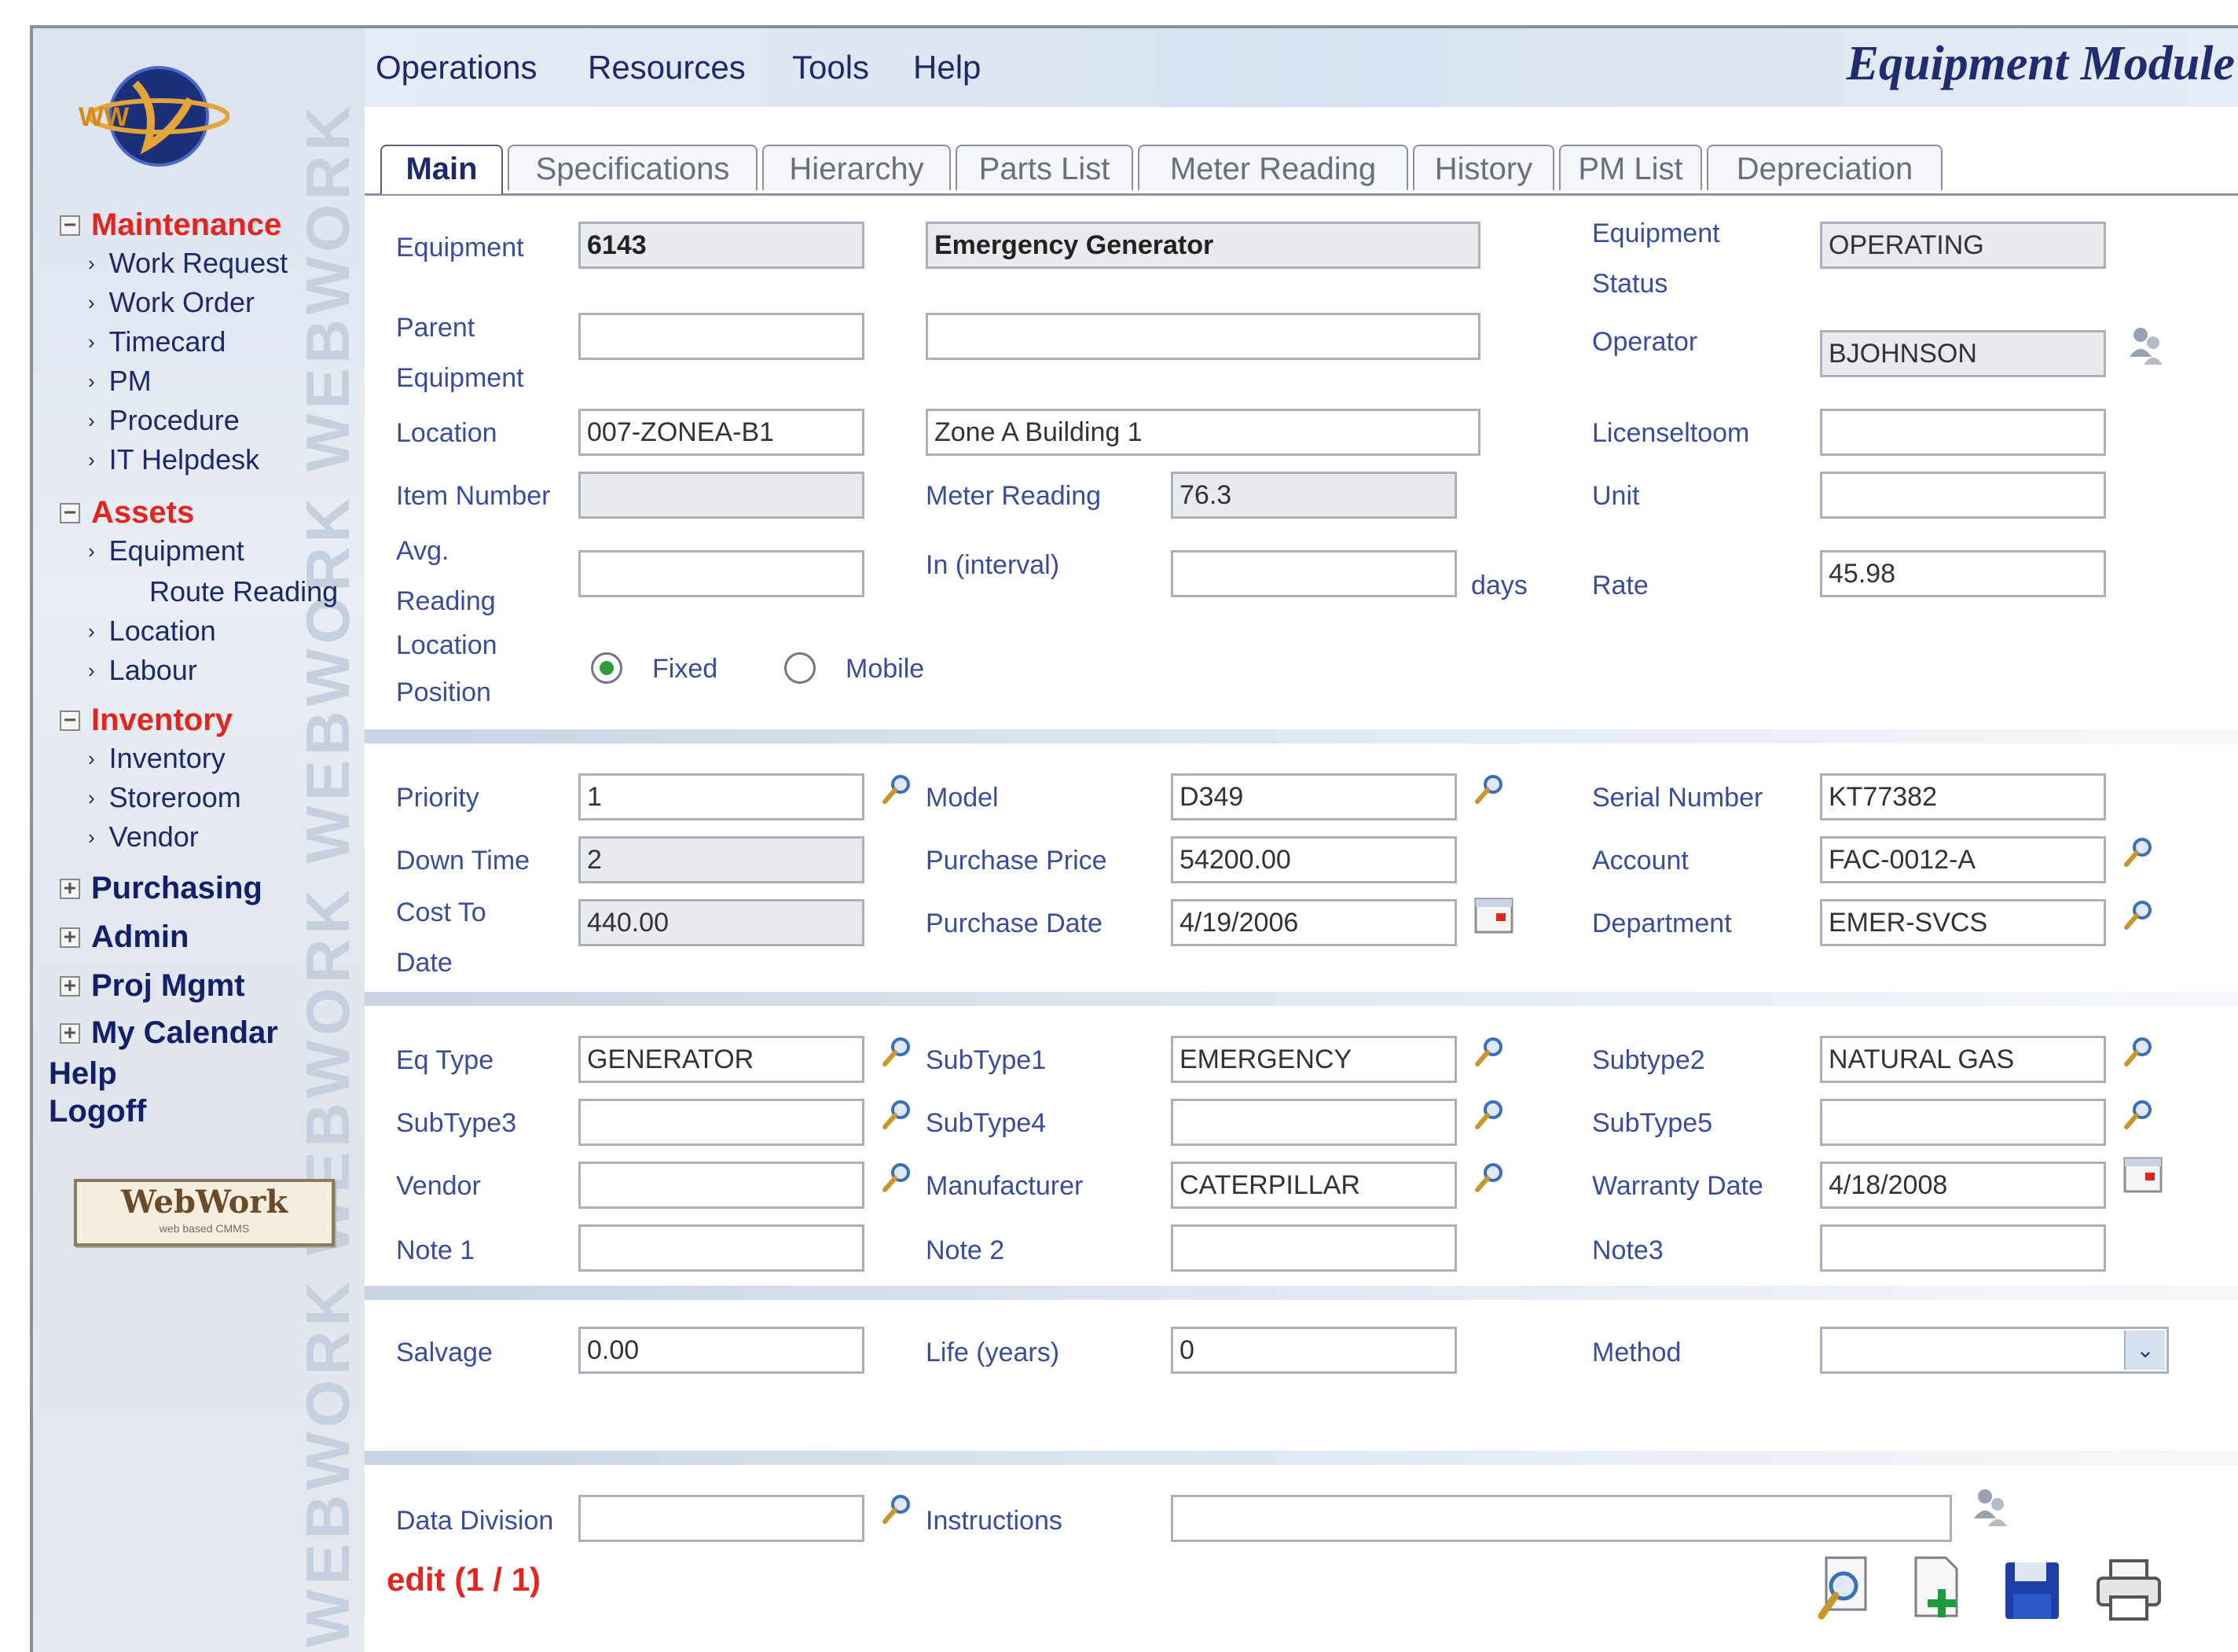 The width and height of the screenshot is (2238, 1652). What do you see at coordinates (1963, 1123) in the screenshot?
I see `subtype5-field` at bounding box center [1963, 1123].